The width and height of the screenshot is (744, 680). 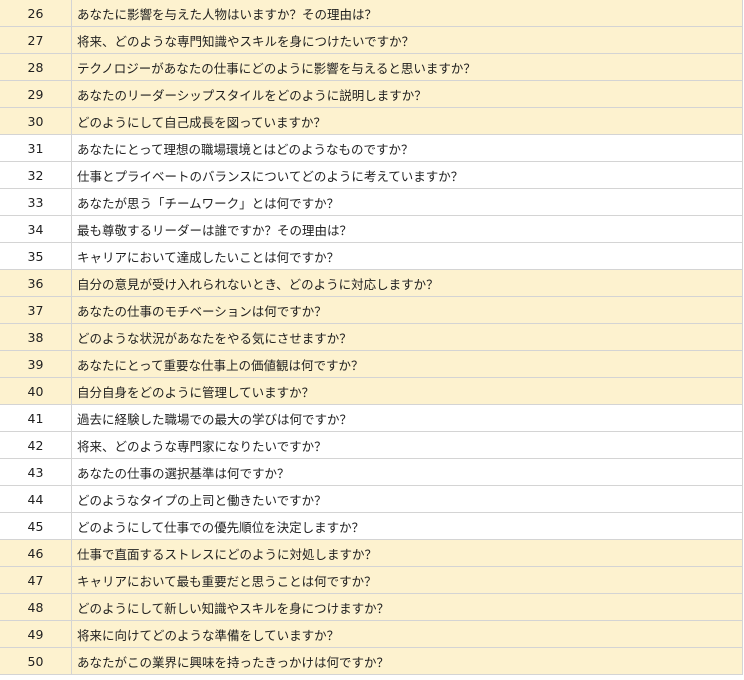 I want to click on table-row: 33 あなたが思う「チームワーク」とは何ですか？, so click(x=371, y=202).